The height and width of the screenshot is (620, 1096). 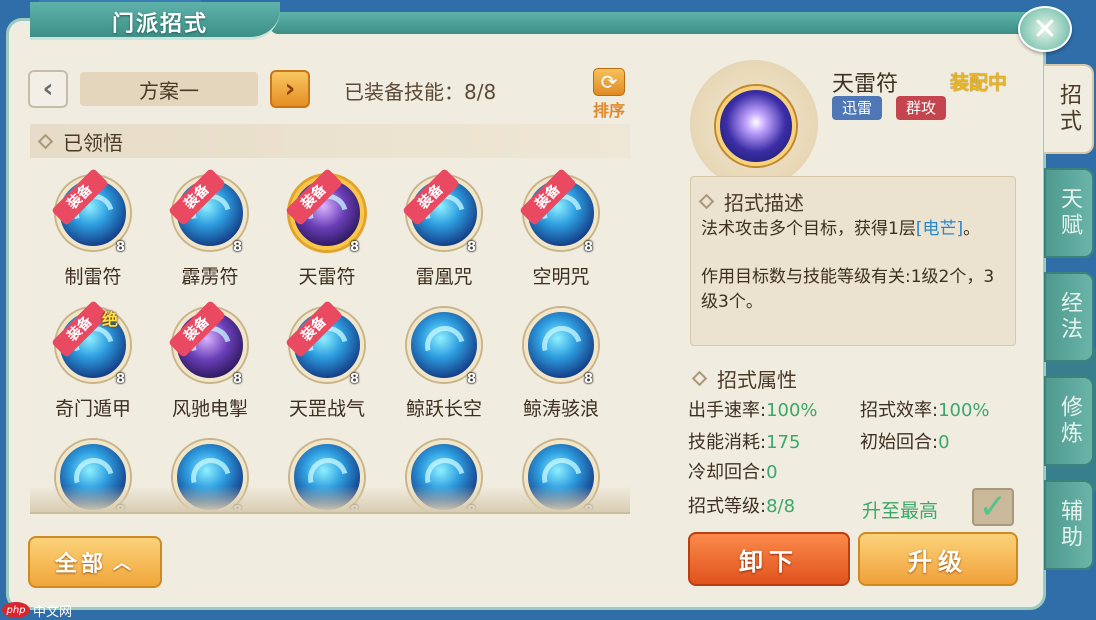 What do you see at coordinates (608, 110) in the screenshot?
I see `sort-label: 排序` at bounding box center [608, 110].